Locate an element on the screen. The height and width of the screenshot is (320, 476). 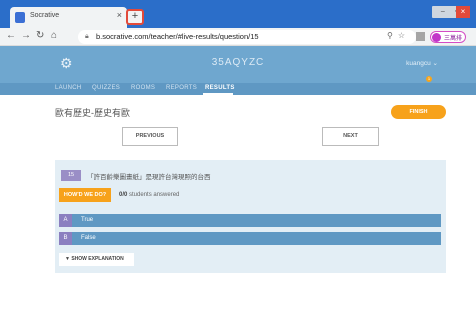
quiz-title: 歐有歷史-歷史有歐 is located at coordinates (92, 113).